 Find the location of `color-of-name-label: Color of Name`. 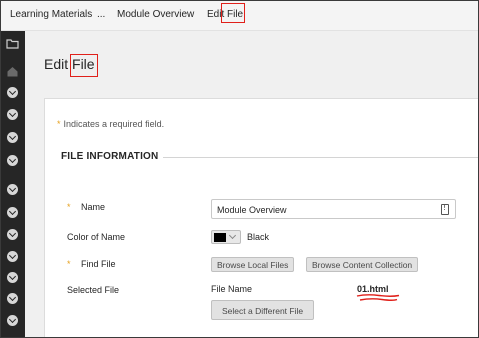

color-of-name-label: Color of Name is located at coordinates (96, 237).